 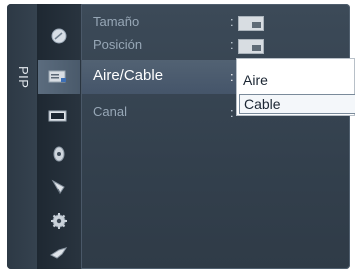 What do you see at coordinates (57, 77) in the screenshot?
I see `sound-icon` at bounding box center [57, 77].